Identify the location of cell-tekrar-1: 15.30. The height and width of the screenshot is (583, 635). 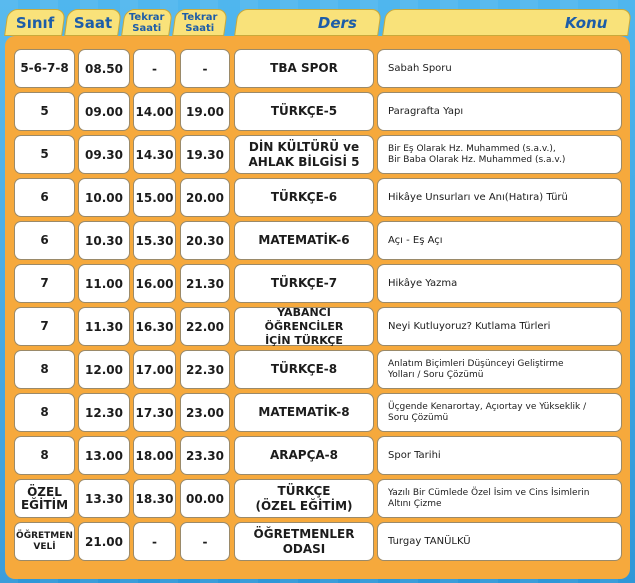
(154, 240).